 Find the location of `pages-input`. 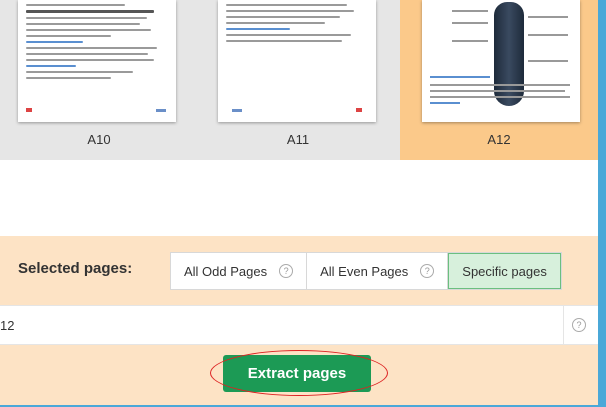

pages-input is located at coordinates (282, 325).